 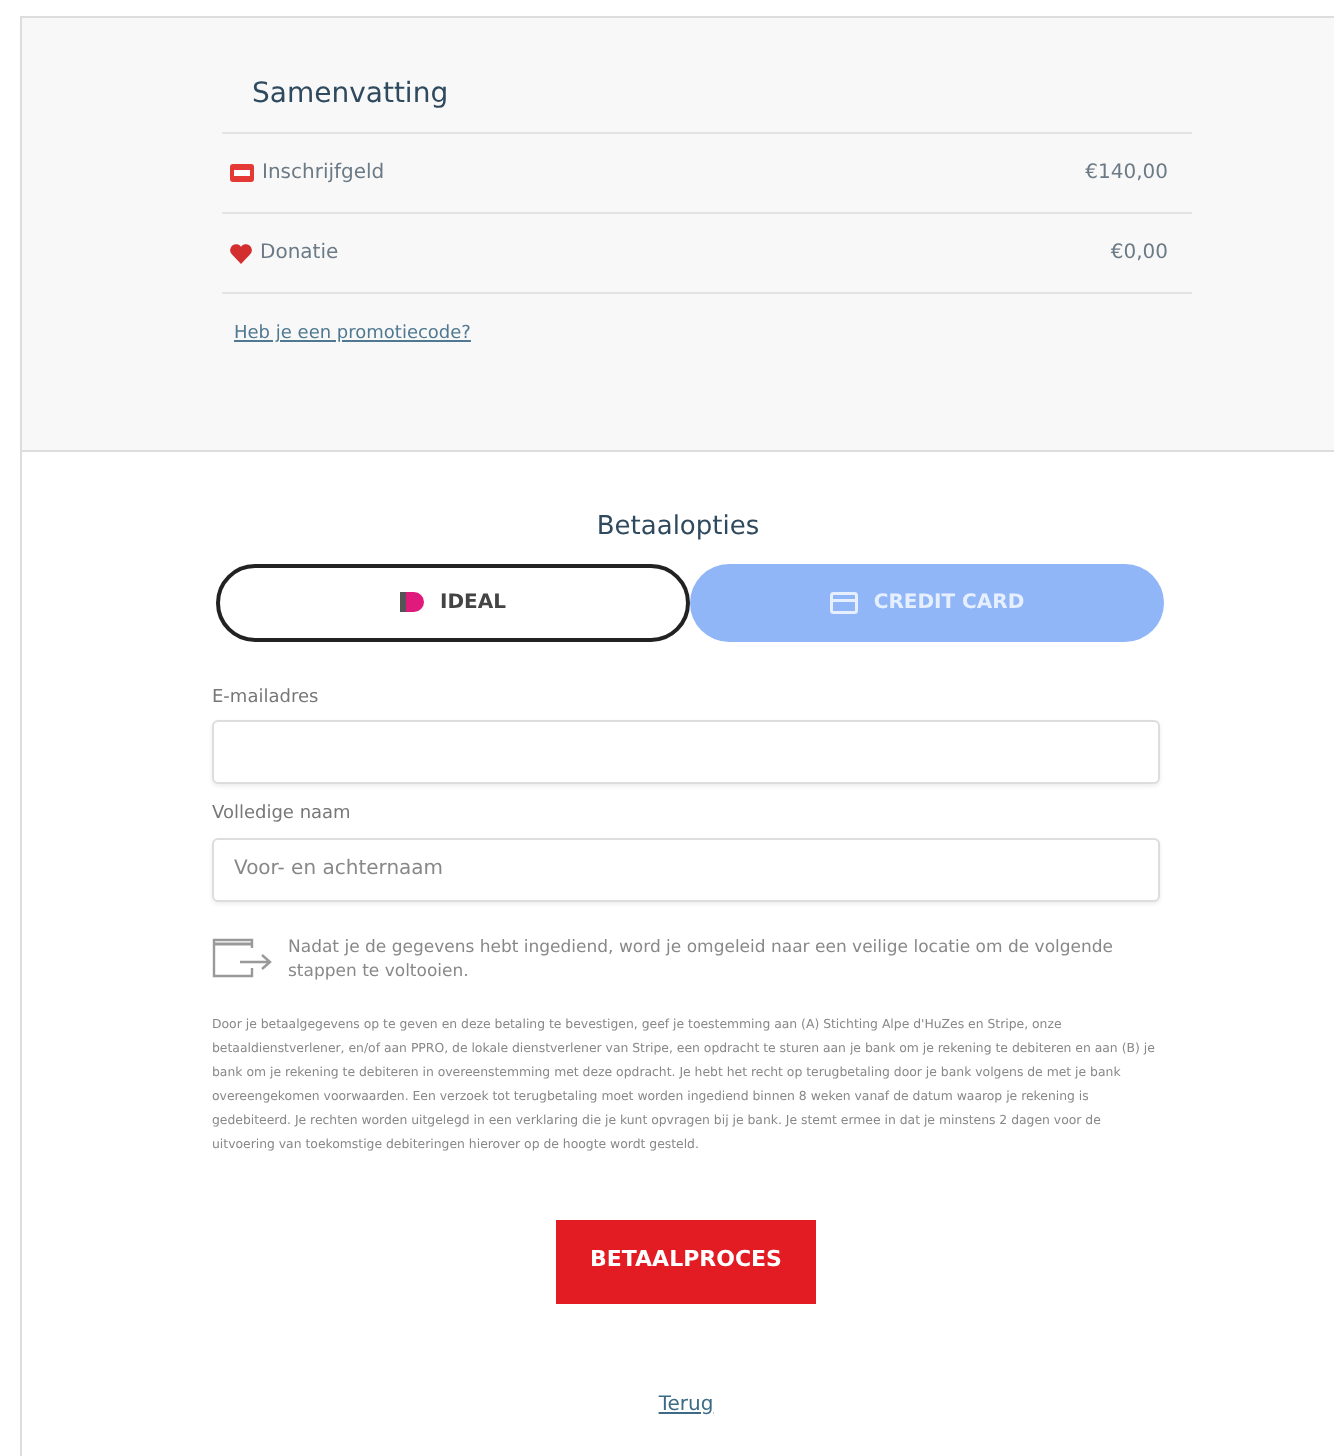 I want to click on ideal-logo-icon, so click(x=412, y=602).